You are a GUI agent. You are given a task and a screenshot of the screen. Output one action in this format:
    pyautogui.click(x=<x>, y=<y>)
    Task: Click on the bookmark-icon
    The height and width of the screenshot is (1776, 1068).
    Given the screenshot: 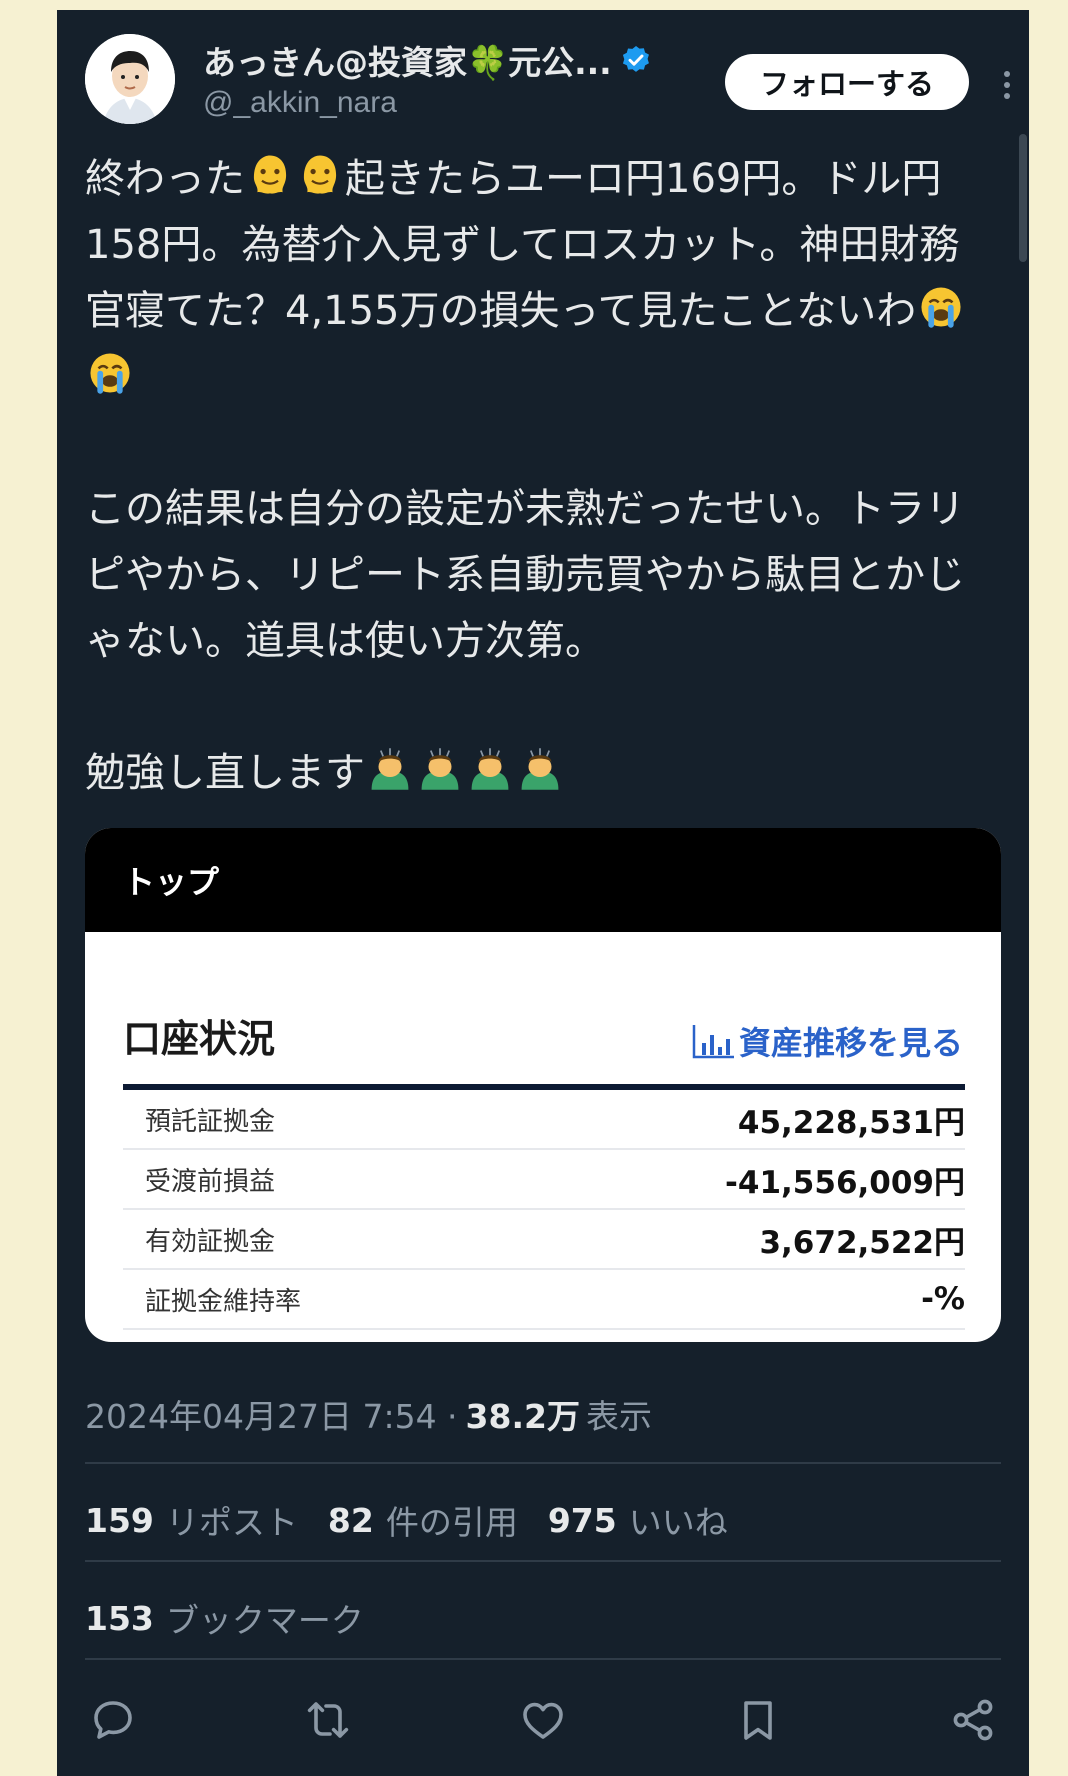 What is the action you would take?
    pyautogui.click(x=758, y=1720)
    